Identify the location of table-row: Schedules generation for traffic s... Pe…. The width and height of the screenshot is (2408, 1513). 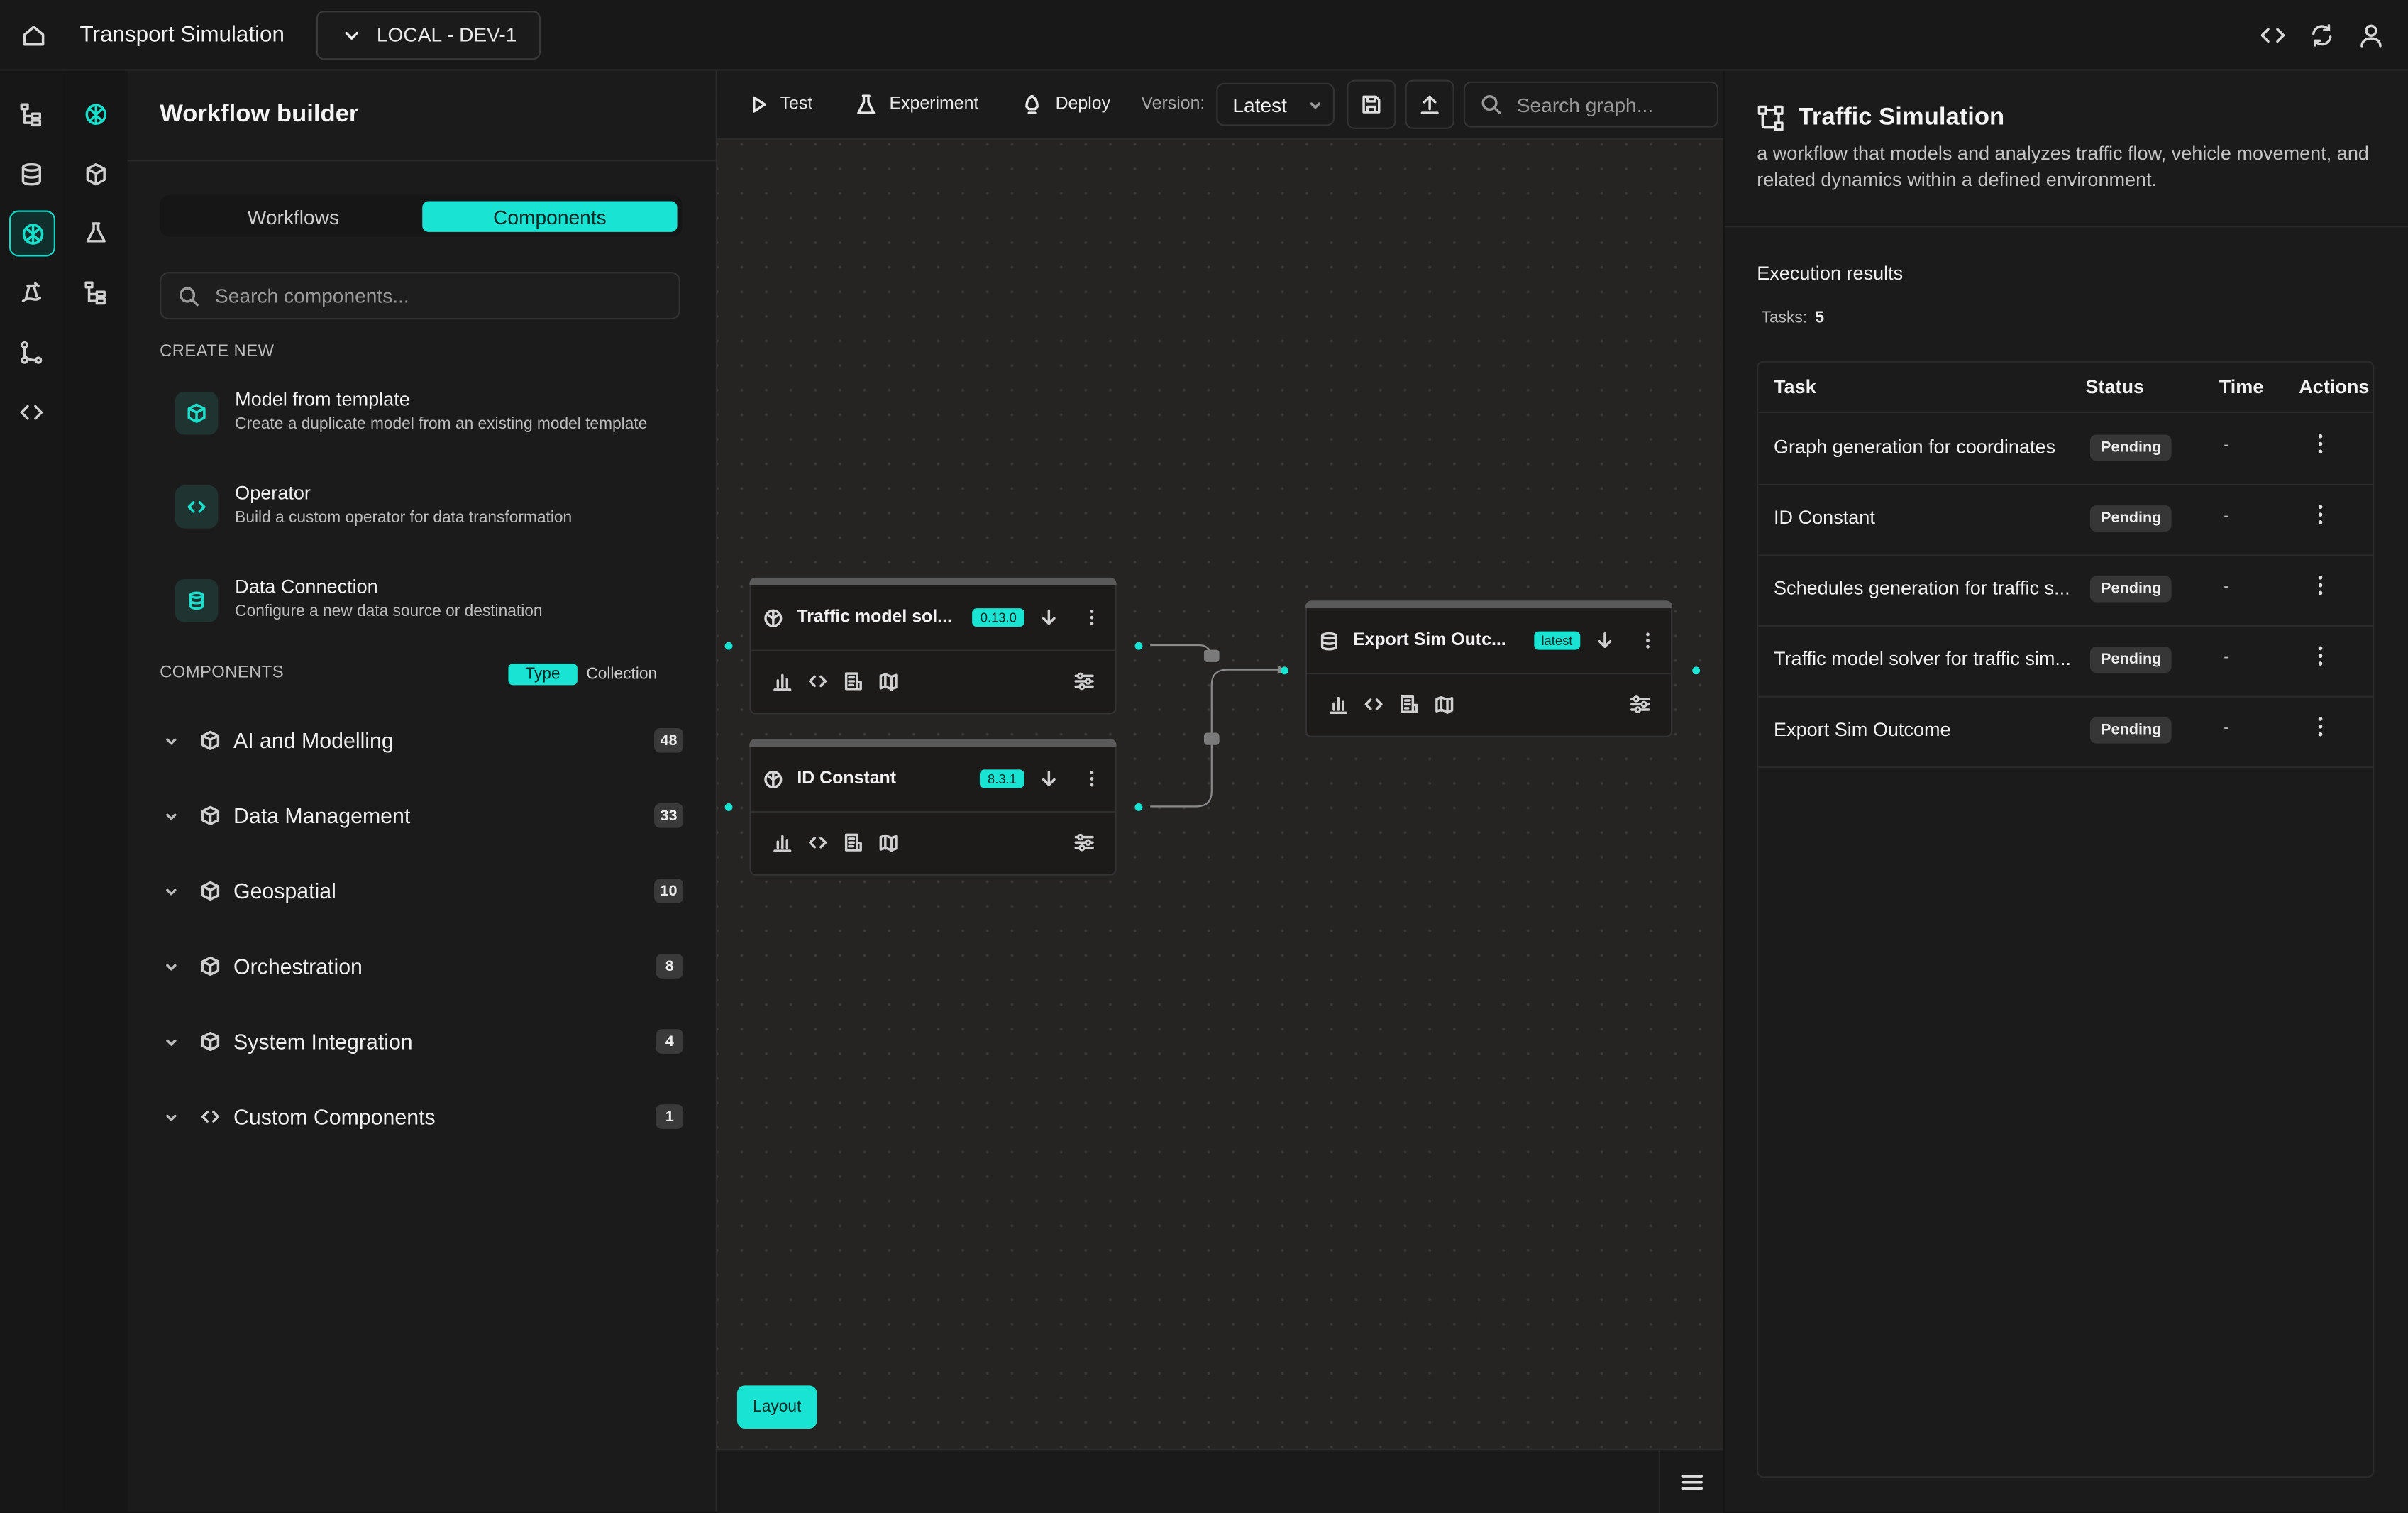
(2065, 590).